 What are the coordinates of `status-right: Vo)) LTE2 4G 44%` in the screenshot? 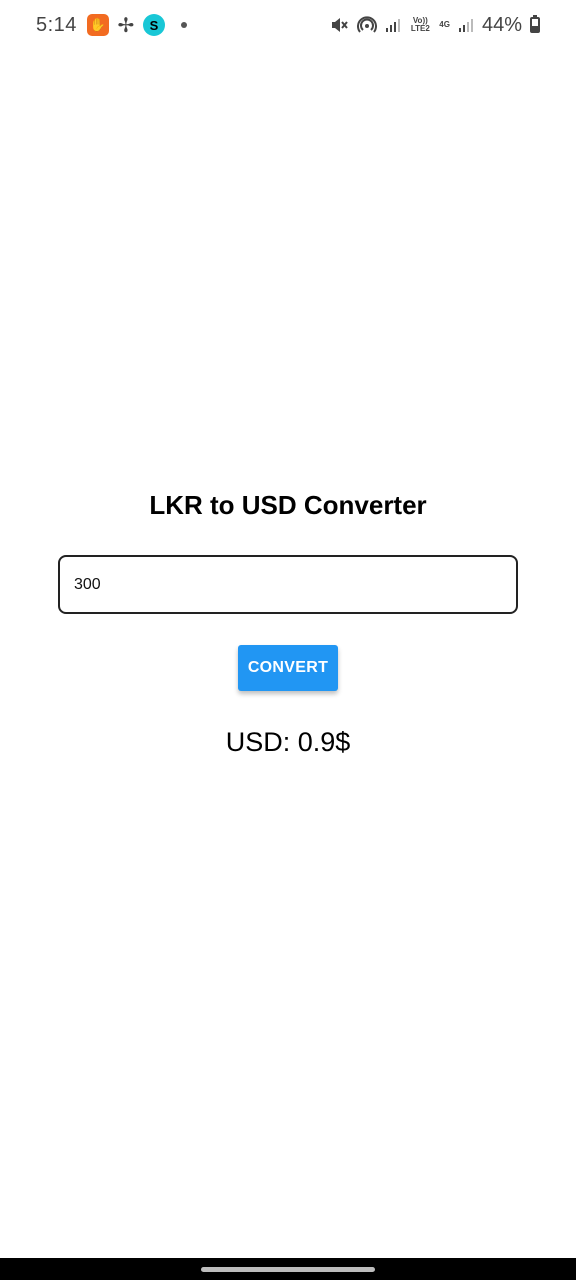 It's located at (434, 25).